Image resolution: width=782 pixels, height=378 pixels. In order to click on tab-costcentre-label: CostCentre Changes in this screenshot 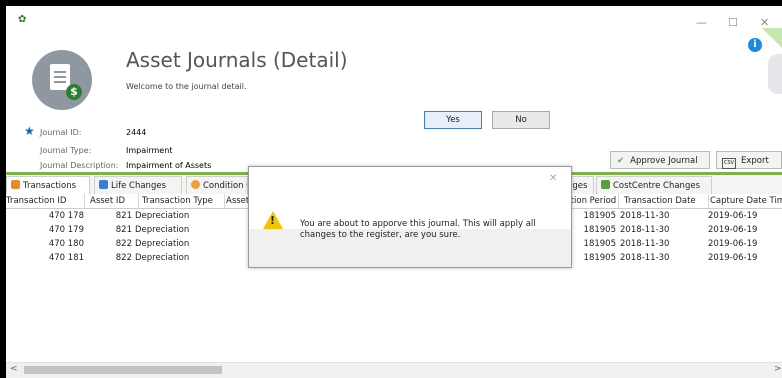, I will do `click(656, 186)`.